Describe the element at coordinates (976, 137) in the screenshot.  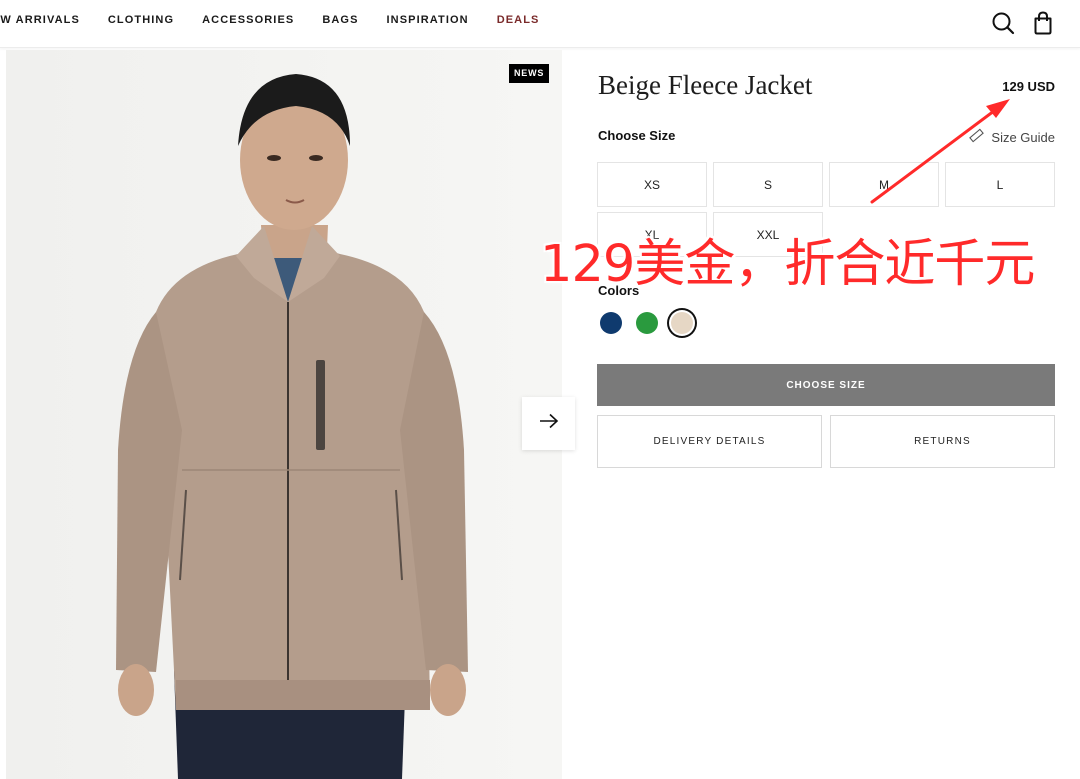
I see `ruler-icon` at that location.